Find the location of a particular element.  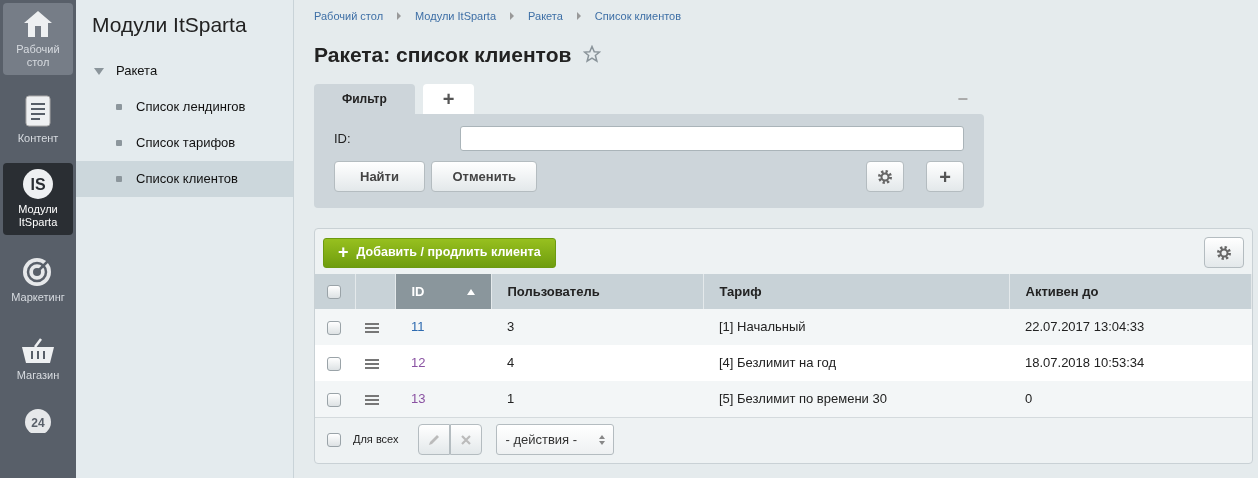

id-link: 12 is located at coordinates (418, 363).